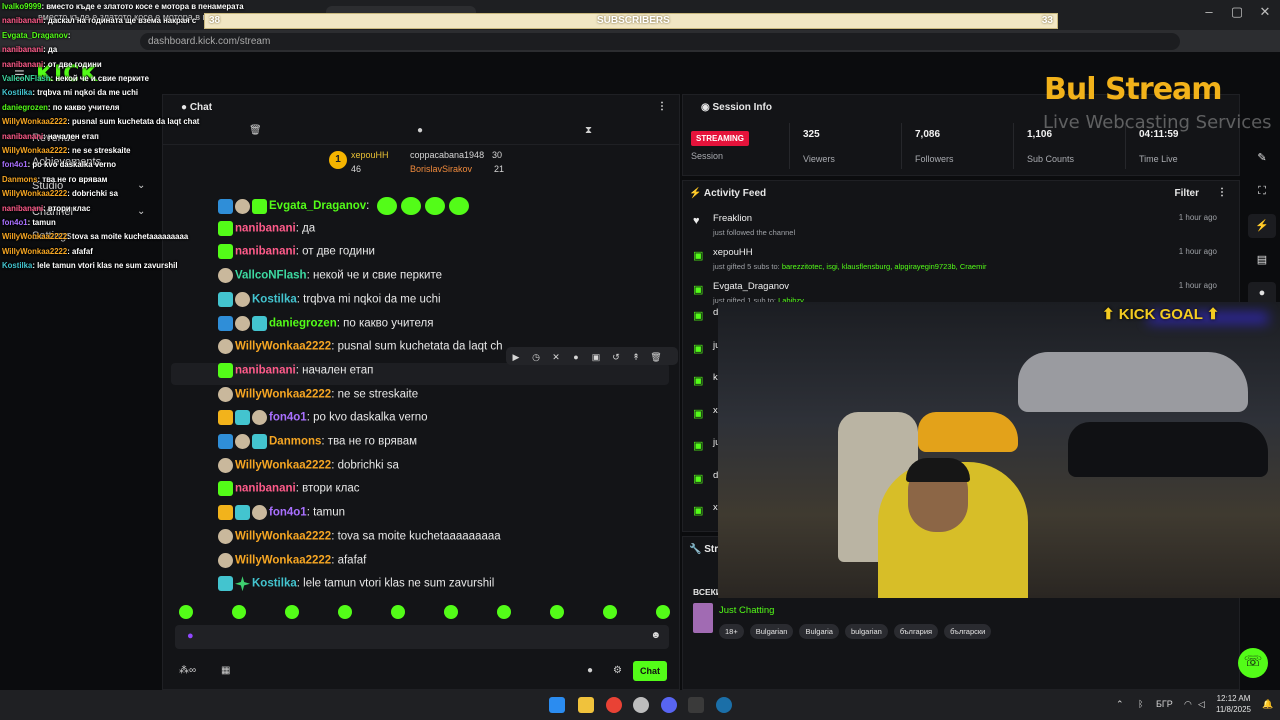  Describe the element at coordinates (303, 323) in the screenshot. I see `chat-username: daniegrozen` at that location.